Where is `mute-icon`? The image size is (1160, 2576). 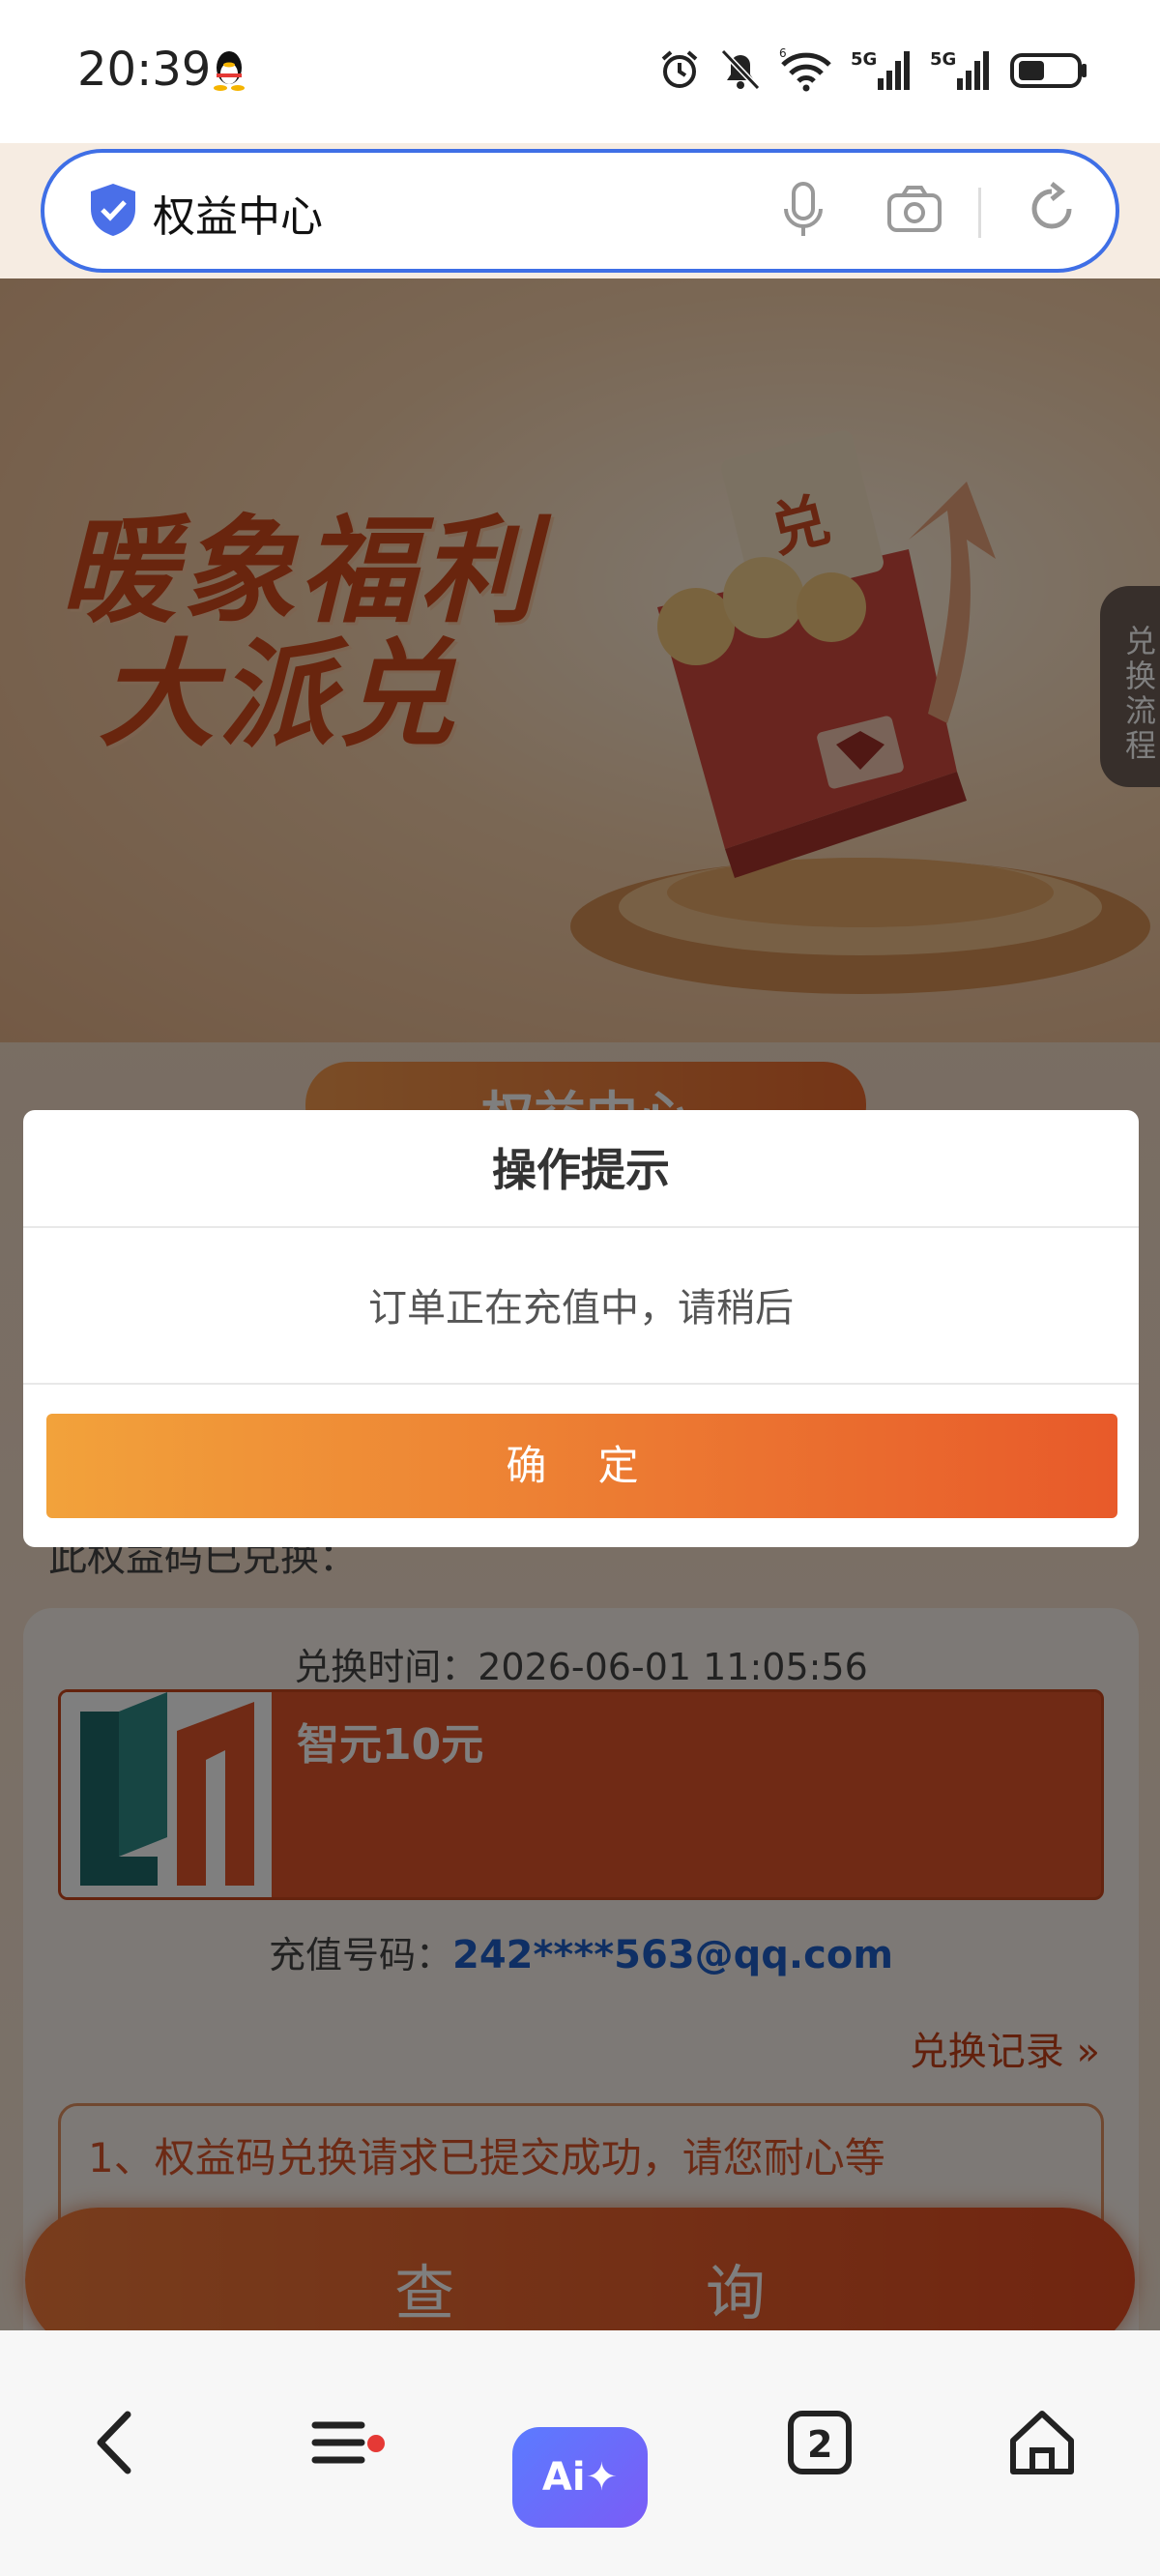
mute-icon is located at coordinates (740, 69).